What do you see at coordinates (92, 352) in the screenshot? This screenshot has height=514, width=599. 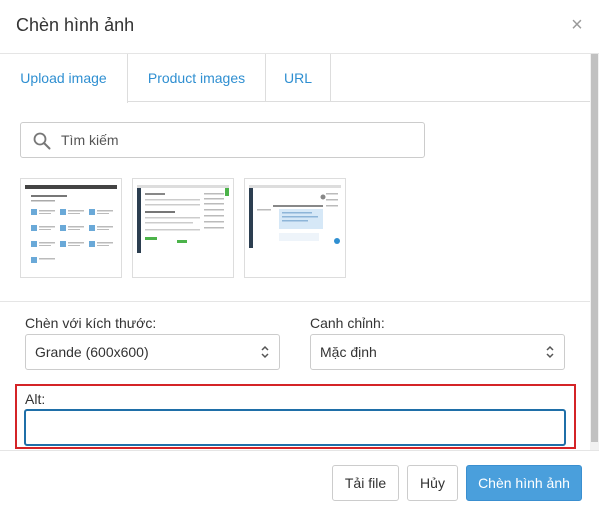 I see `size-select-value: Grande (600x600)` at bounding box center [92, 352].